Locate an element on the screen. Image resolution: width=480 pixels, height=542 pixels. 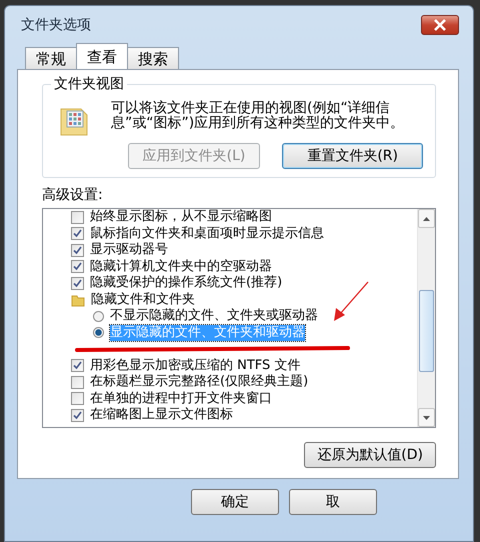
down-arrow-icon is located at coordinates (426, 418).